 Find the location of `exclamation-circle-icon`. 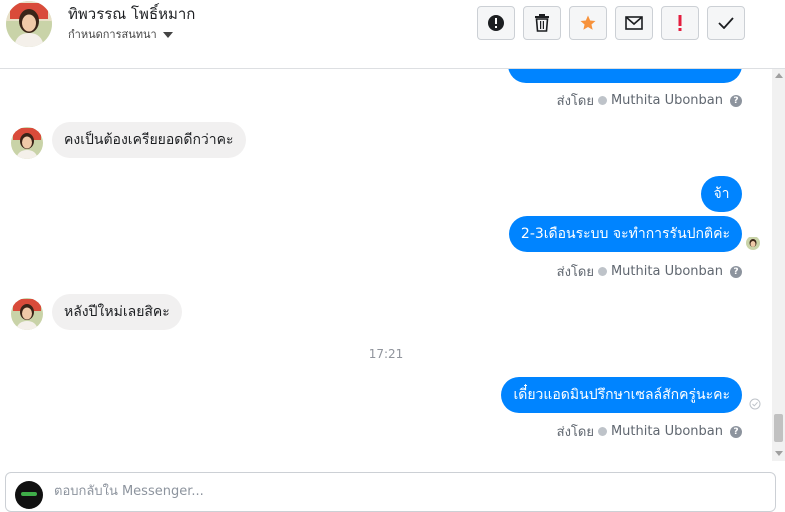

exclamation-circle-icon is located at coordinates (496, 23).